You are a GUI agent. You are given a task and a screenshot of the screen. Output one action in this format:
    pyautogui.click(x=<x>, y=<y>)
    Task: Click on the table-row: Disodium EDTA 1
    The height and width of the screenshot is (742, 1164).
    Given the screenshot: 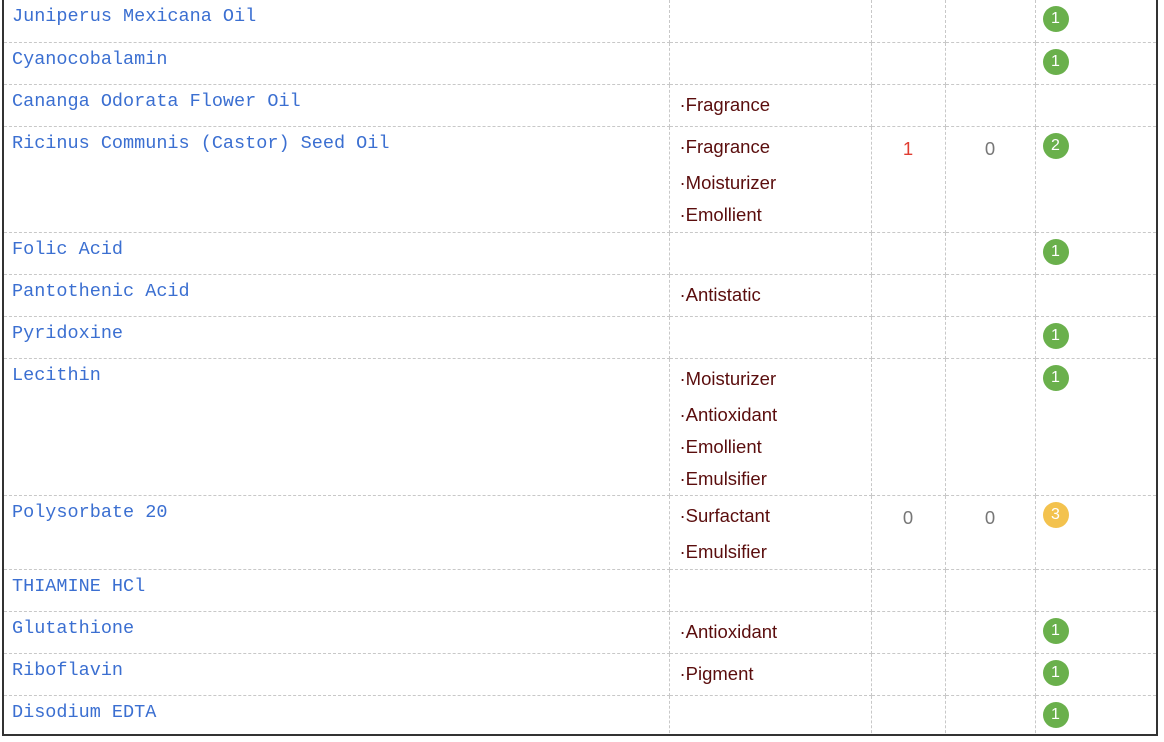 What is the action you would take?
    pyautogui.click(x=580, y=714)
    